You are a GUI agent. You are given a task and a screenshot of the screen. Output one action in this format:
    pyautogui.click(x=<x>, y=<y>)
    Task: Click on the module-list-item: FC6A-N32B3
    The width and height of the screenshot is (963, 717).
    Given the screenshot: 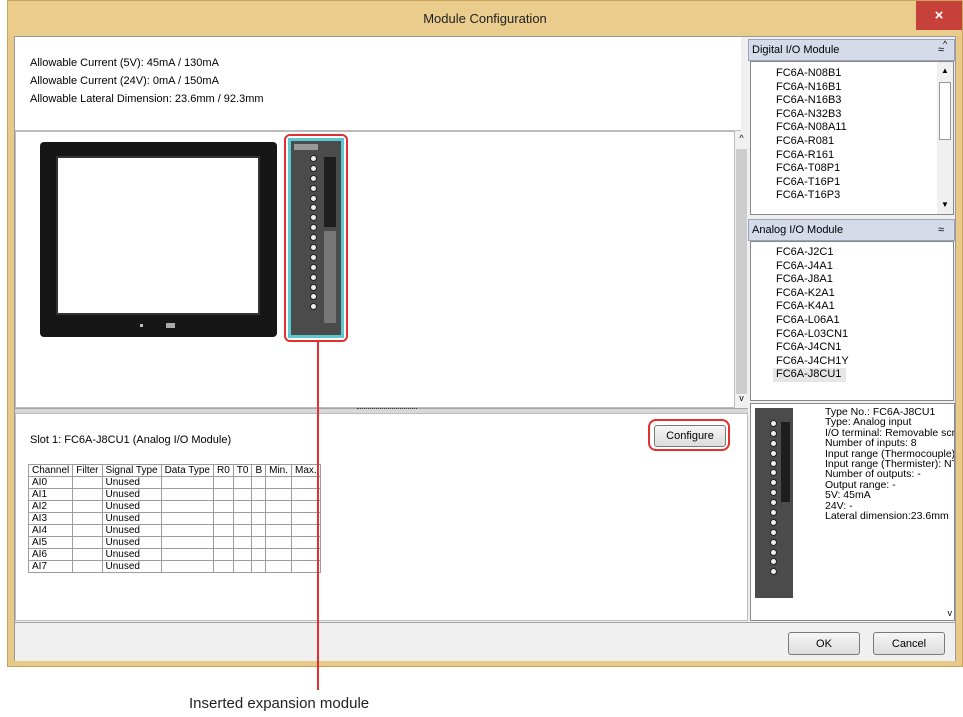 What is the action you would take?
    pyautogui.click(x=852, y=115)
    